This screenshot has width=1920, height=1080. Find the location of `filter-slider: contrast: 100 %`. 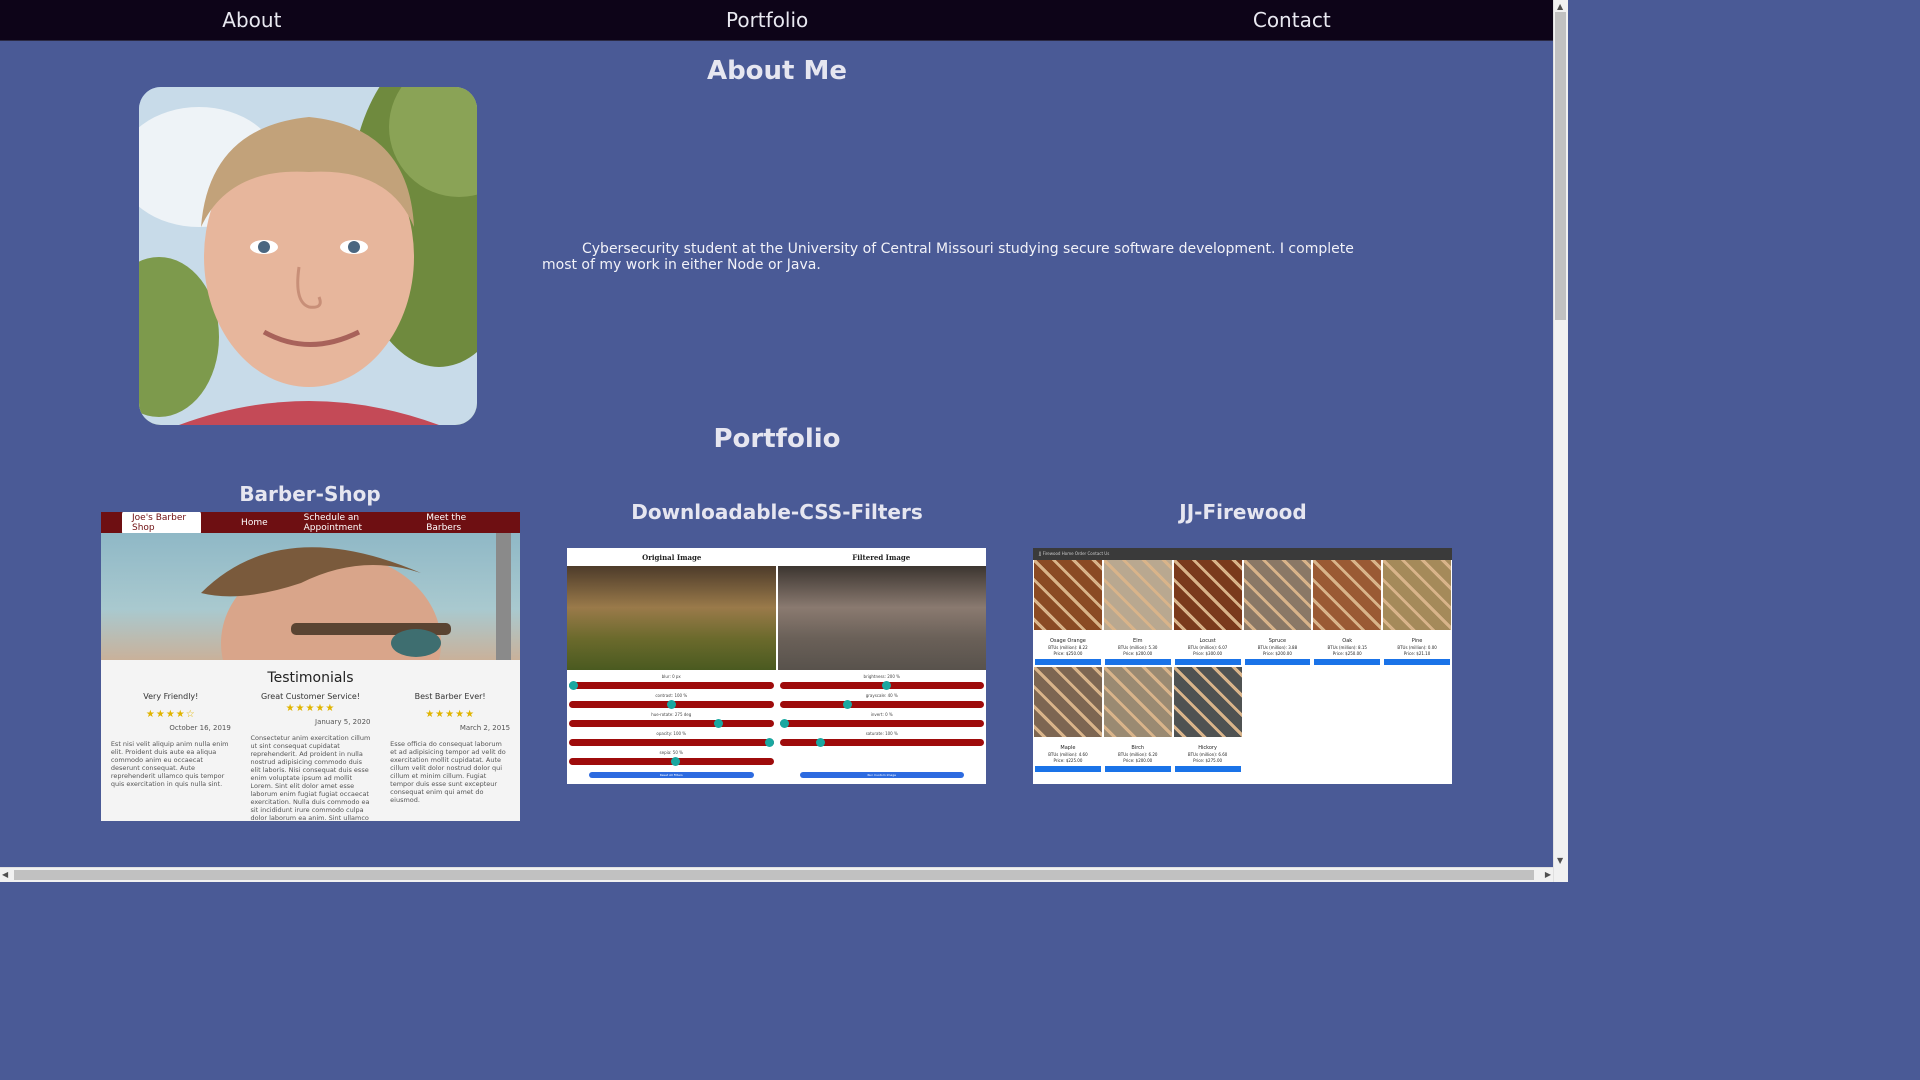

filter-slider: contrast: 100 % is located at coordinates (671, 702).